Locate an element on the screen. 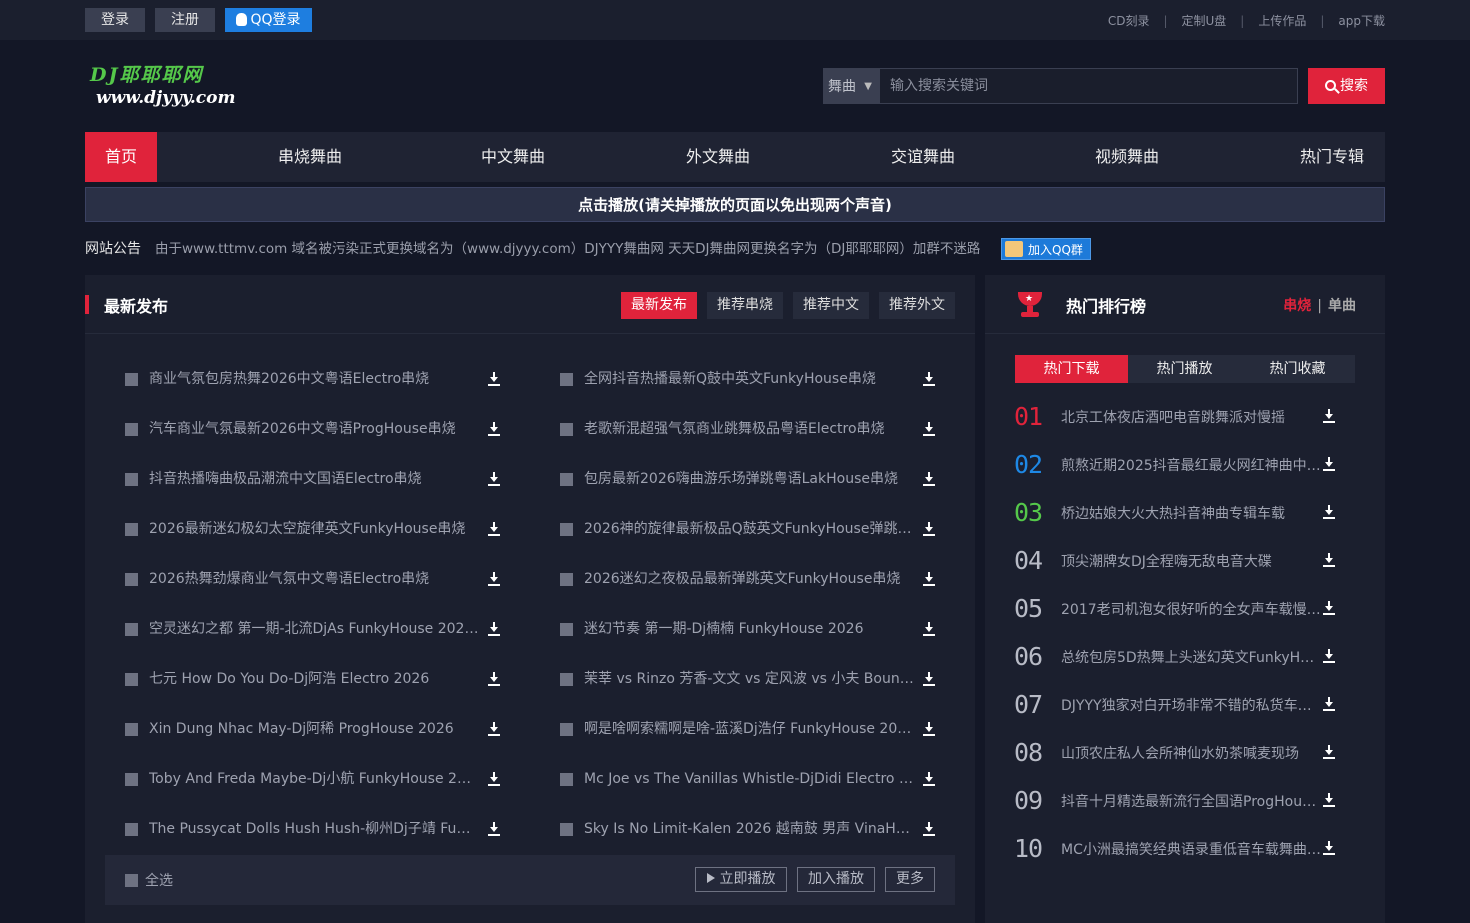 The image size is (1470, 923). song-item: 商业气氛包房热舞2026中文粤语Electro串烧 is located at coordinates (307, 379).